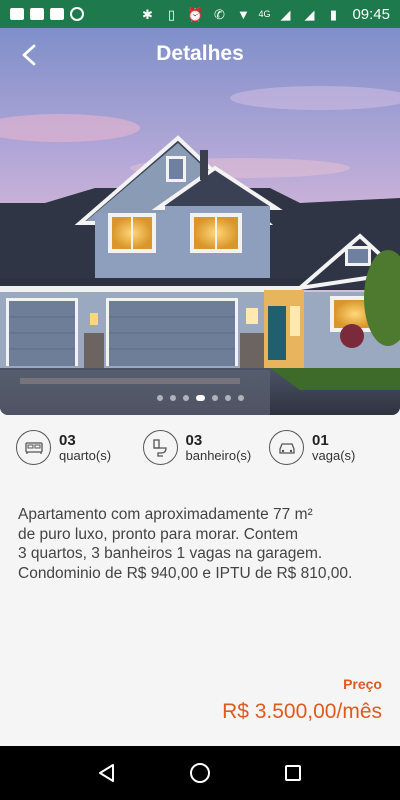 The height and width of the screenshot is (800, 400). Describe the element at coordinates (200, 53) in the screenshot. I see `page-title: Detalhes` at that location.